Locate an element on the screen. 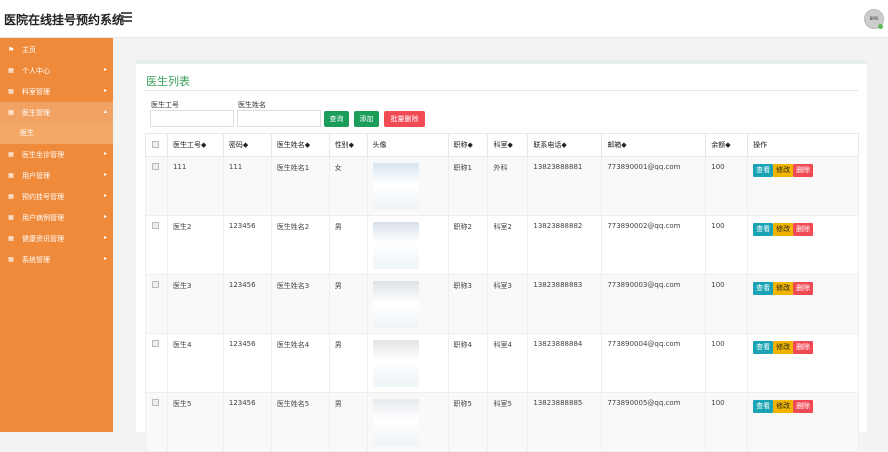 This screenshot has width=888, height=452. column-header: 头像 is located at coordinates (407, 145).